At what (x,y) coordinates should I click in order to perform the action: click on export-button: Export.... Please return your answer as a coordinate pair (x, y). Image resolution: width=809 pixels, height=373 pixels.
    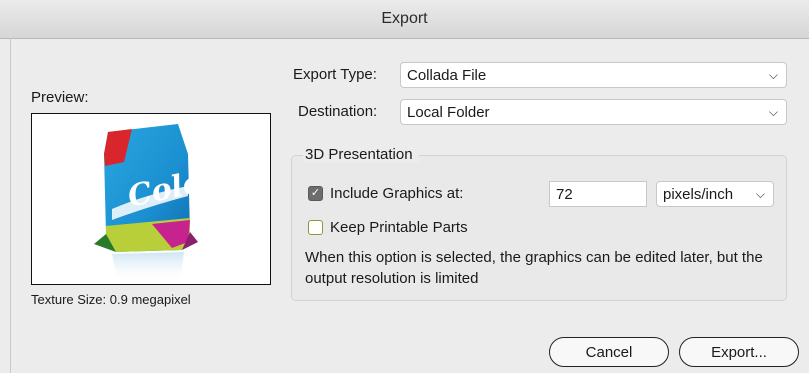
    Looking at the image, I should click on (739, 352).